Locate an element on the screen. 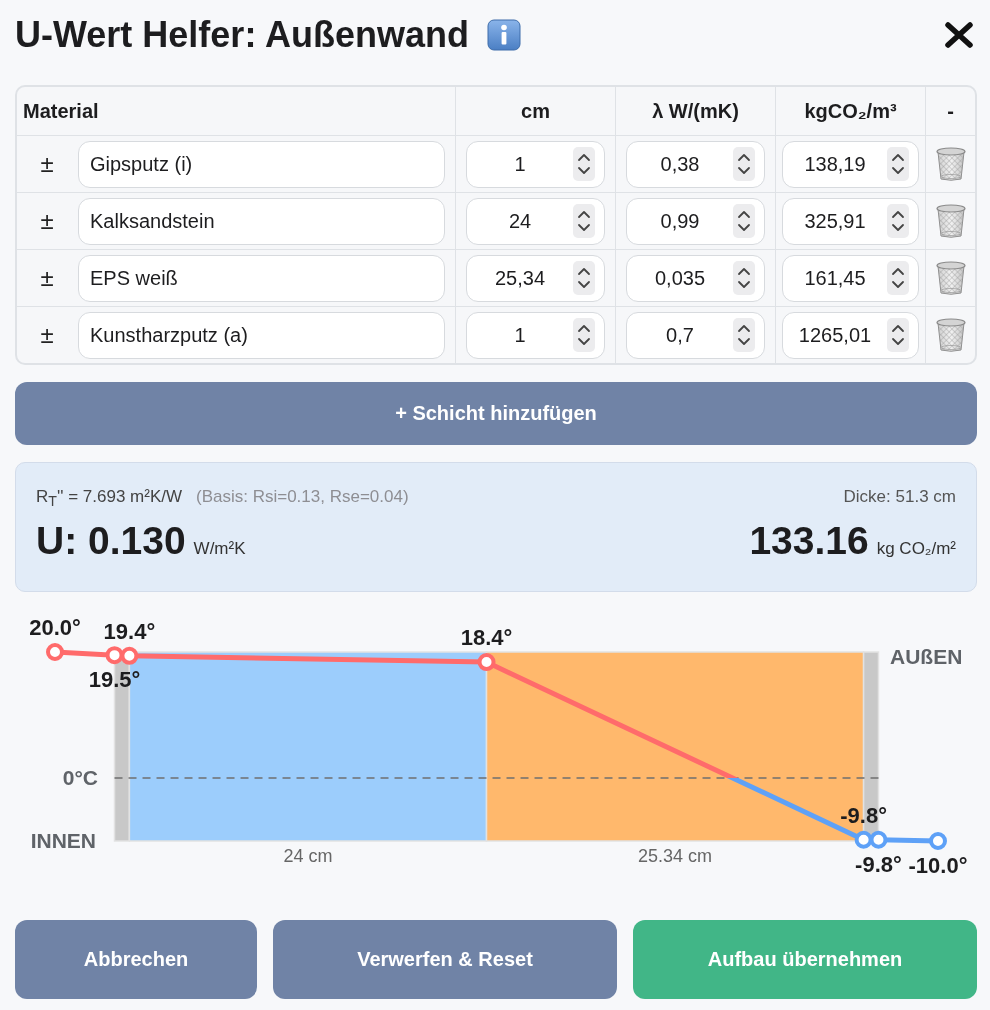 This screenshot has width=990, height=1010. number-input: 325,91 is located at coordinates (835, 221).